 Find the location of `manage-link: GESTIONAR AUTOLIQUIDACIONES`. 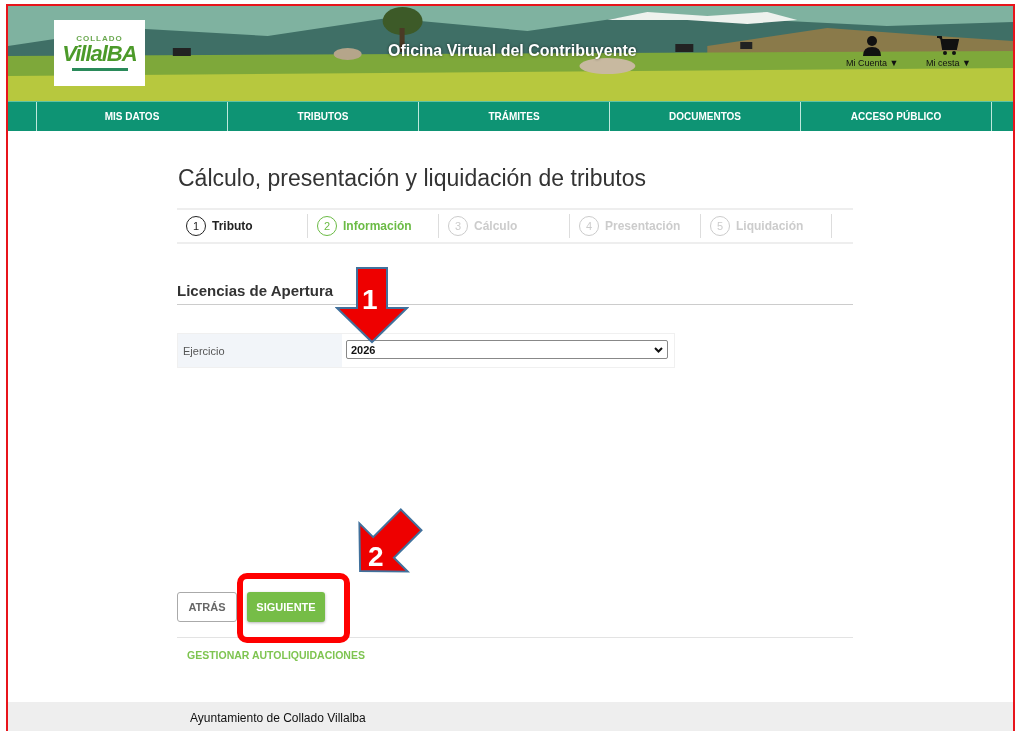

manage-link: GESTIONAR AUTOLIQUIDACIONES is located at coordinates (276, 655).